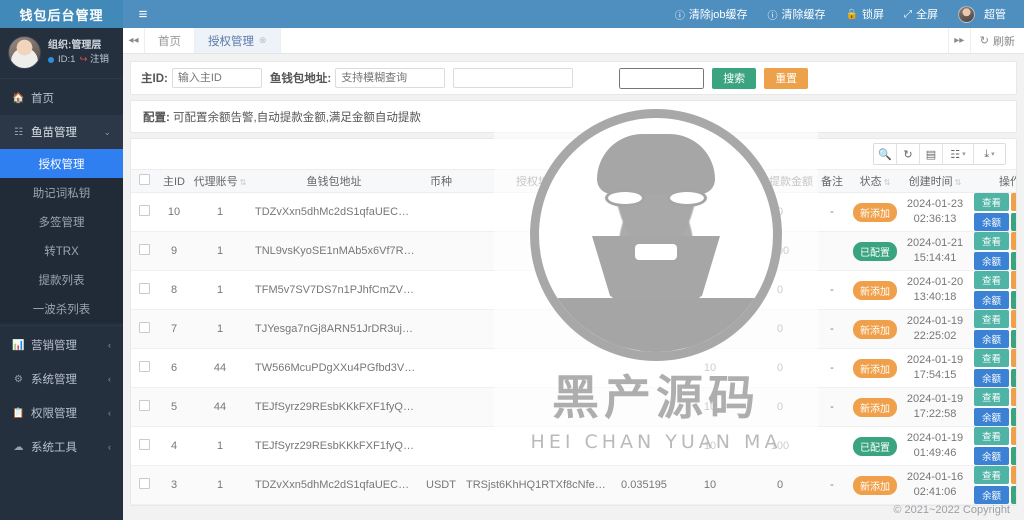  Describe the element at coordinates (989, 154) in the screenshot. I see `table-export-button: ⤓ ▾` at that location.